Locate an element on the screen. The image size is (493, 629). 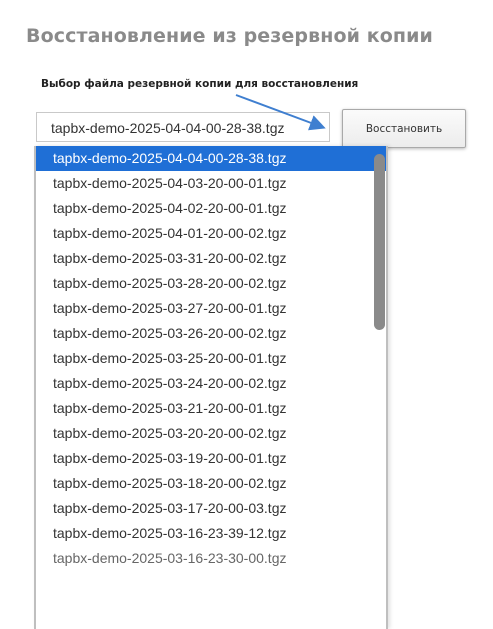
backup-file-select: tapbx-demo-2025-04-04-00-28-38.tgz is located at coordinates (183, 127).